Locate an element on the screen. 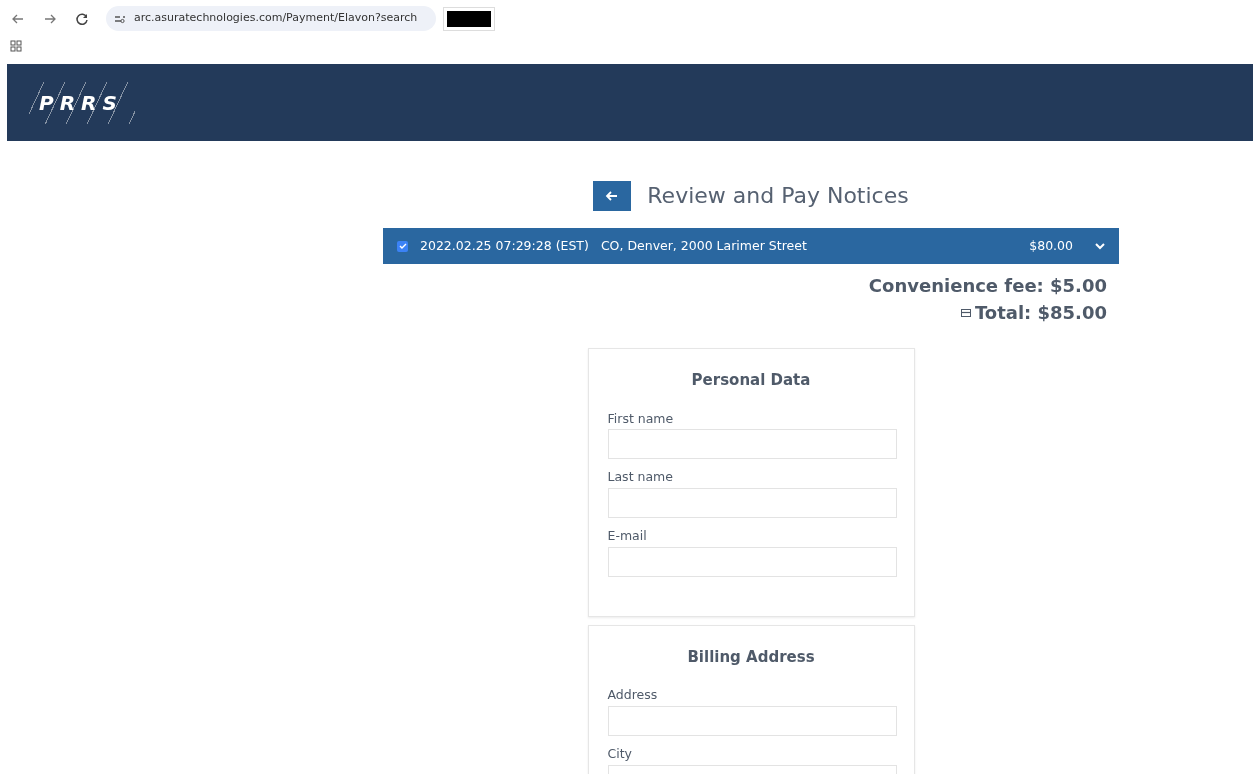 The height and width of the screenshot is (774, 1253). field-label: First name is located at coordinates (641, 418).